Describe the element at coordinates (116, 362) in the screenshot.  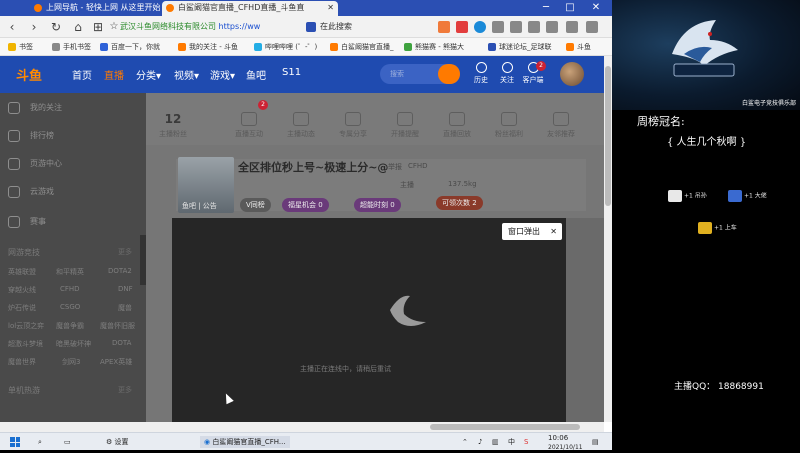
I see `game-link: APEX英雄` at that location.